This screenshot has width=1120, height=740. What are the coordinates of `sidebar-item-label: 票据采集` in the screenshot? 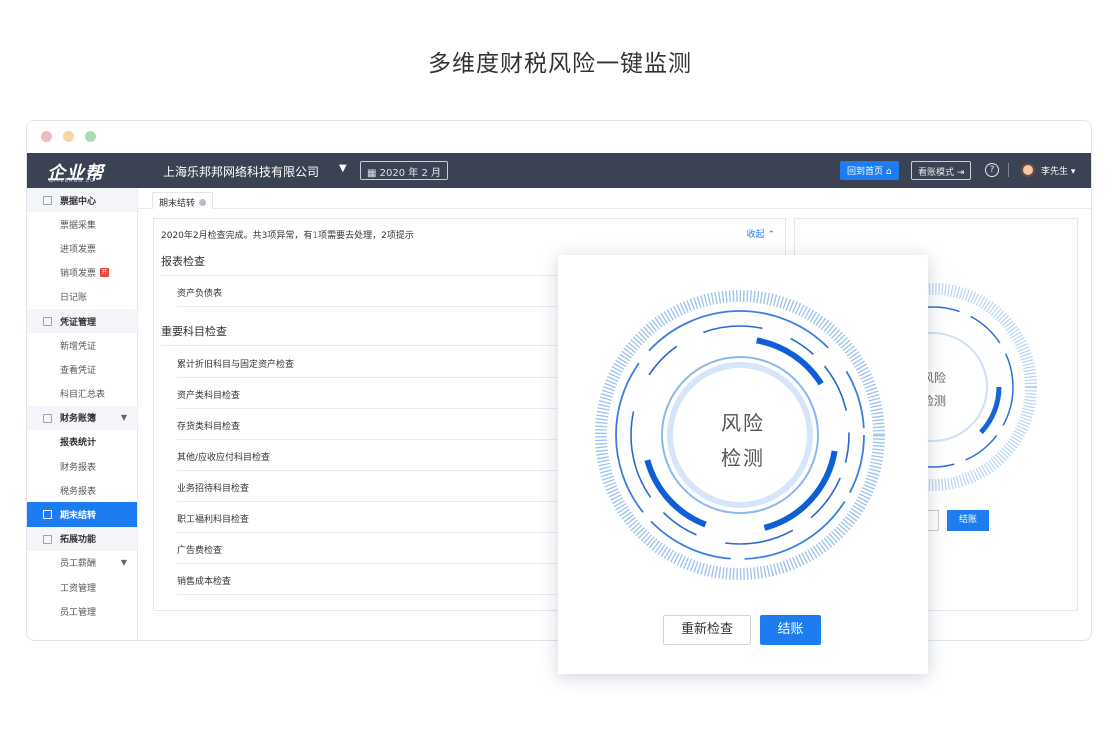 It's located at (78, 225).